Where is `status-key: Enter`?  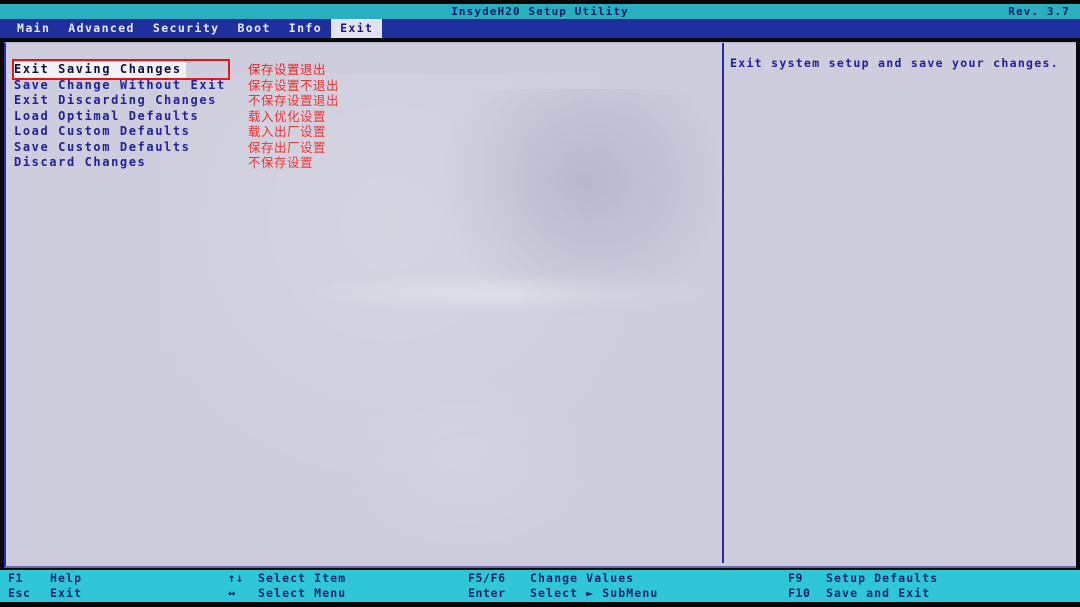
status-key: Enter is located at coordinates (487, 593).